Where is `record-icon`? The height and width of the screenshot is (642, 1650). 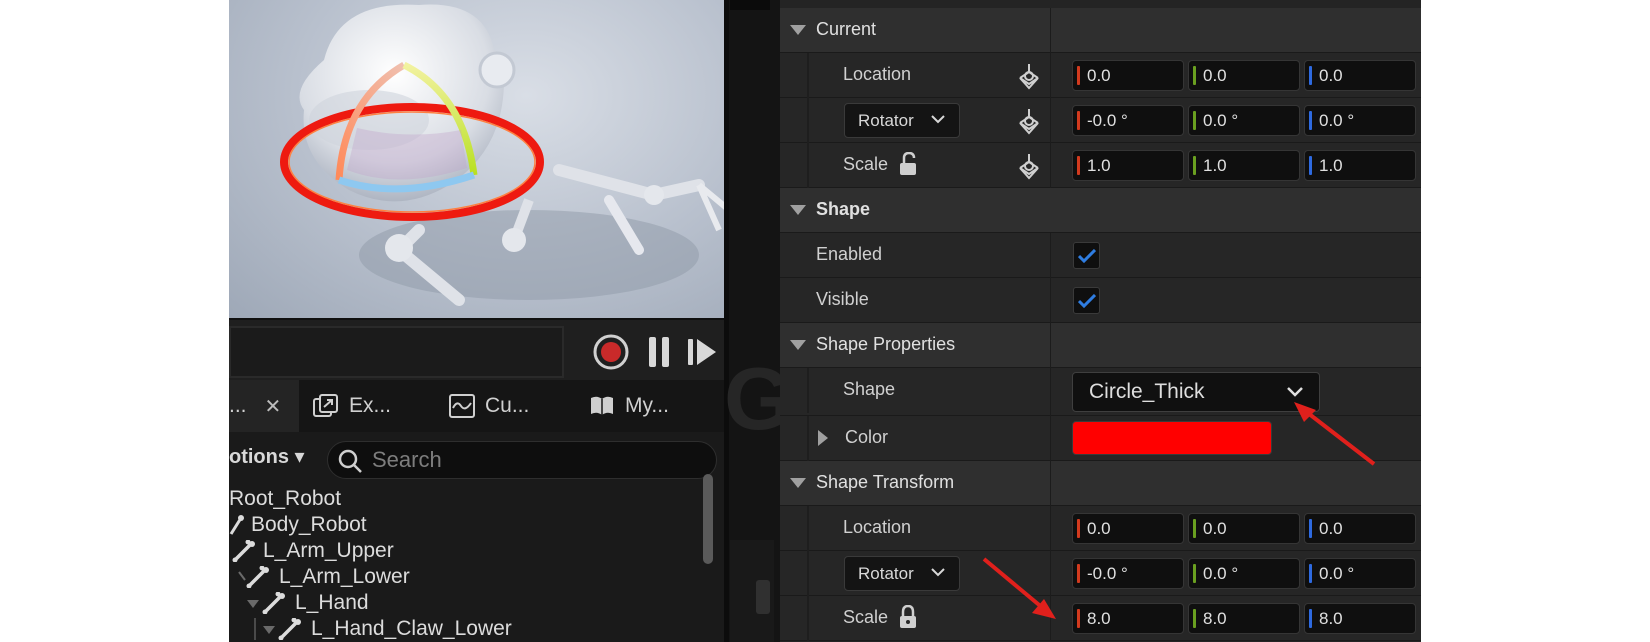
record-icon is located at coordinates (611, 352).